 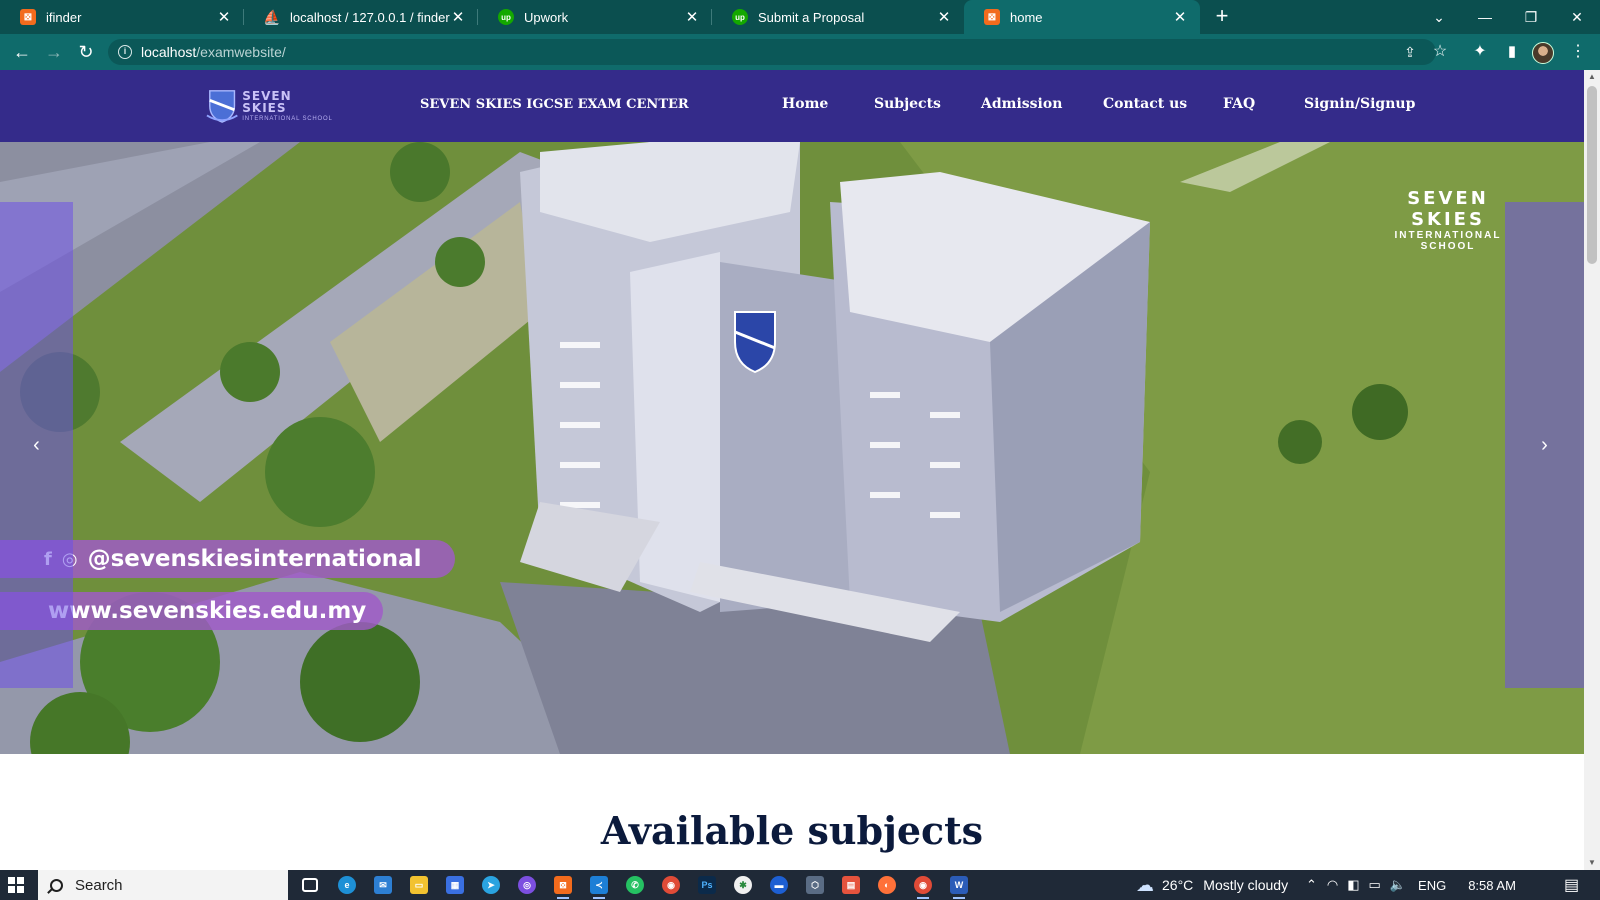 What do you see at coordinates (1359, 104) in the screenshot?
I see `nav-signin-signup: Signin/Signup` at bounding box center [1359, 104].